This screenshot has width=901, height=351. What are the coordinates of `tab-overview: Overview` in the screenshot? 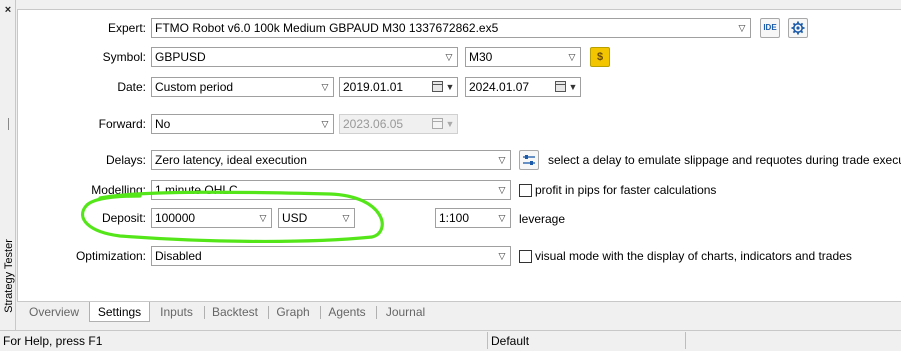 It's located at (54, 312).